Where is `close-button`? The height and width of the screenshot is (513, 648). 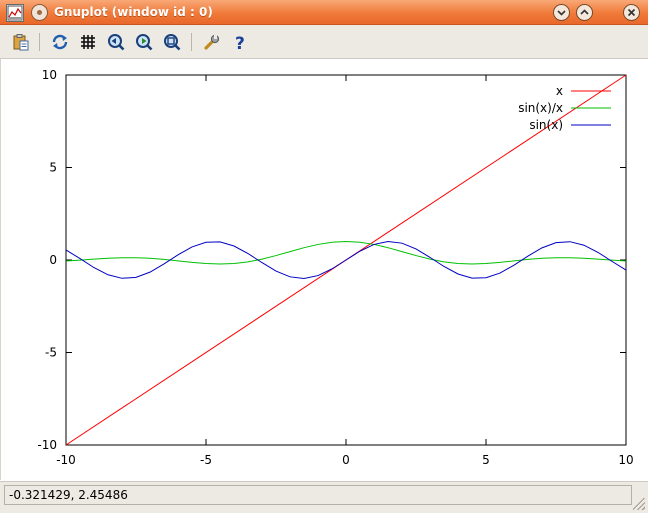
close-button is located at coordinates (631, 12).